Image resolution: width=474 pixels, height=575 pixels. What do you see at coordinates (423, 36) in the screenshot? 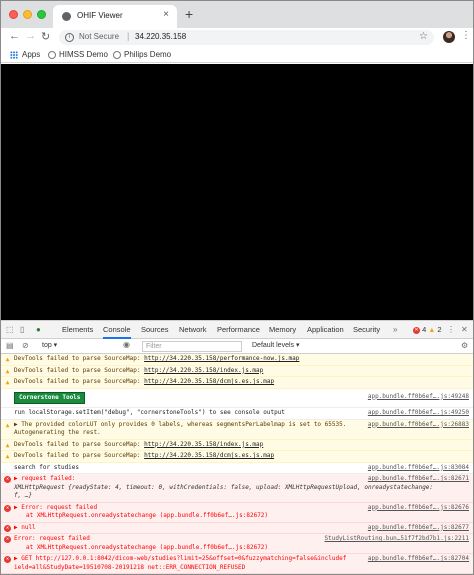
I see `bookmark-star-icon: ☆` at bounding box center [423, 36].